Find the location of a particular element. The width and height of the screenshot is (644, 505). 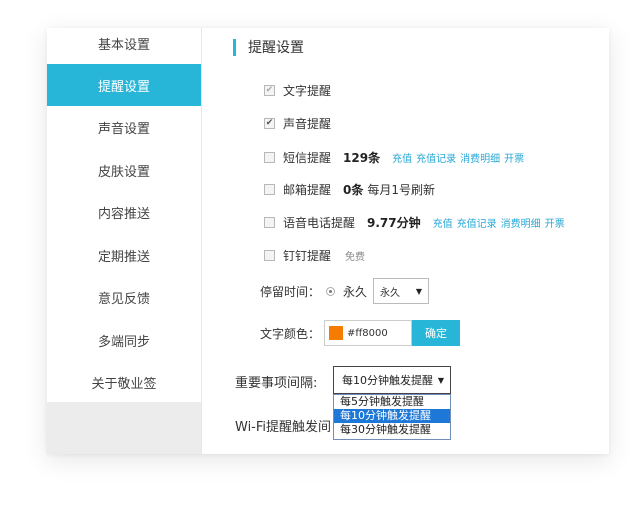

sms-reminder-row: 短信提醒 129条 充值 充值记录 消费明细 开票 is located at coordinates (396, 157).